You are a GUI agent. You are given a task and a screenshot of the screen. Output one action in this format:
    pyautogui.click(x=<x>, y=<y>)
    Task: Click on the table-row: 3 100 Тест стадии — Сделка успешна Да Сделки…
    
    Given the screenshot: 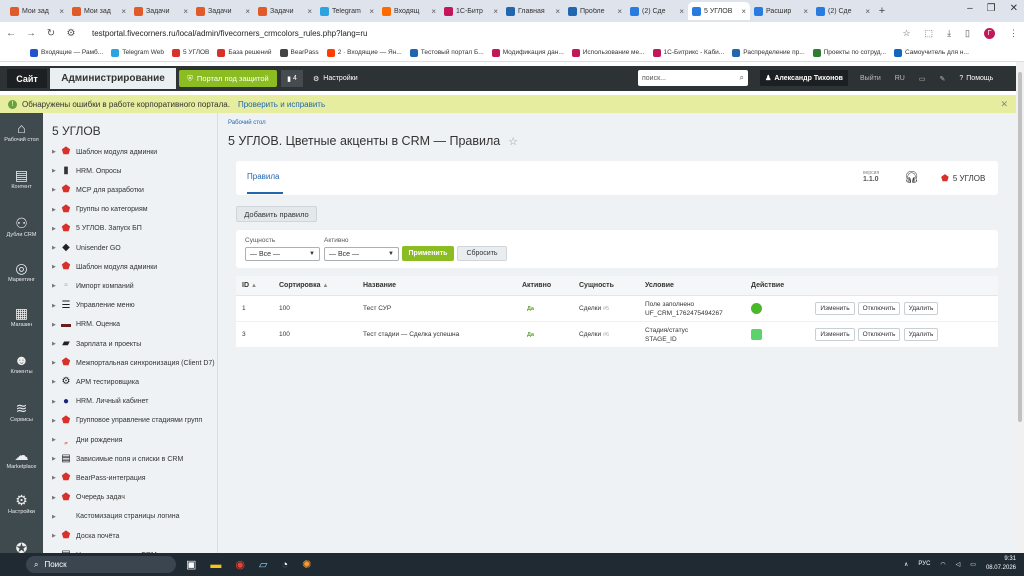 What is the action you would take?
    pyautogui.click(x=617, y=335)
    